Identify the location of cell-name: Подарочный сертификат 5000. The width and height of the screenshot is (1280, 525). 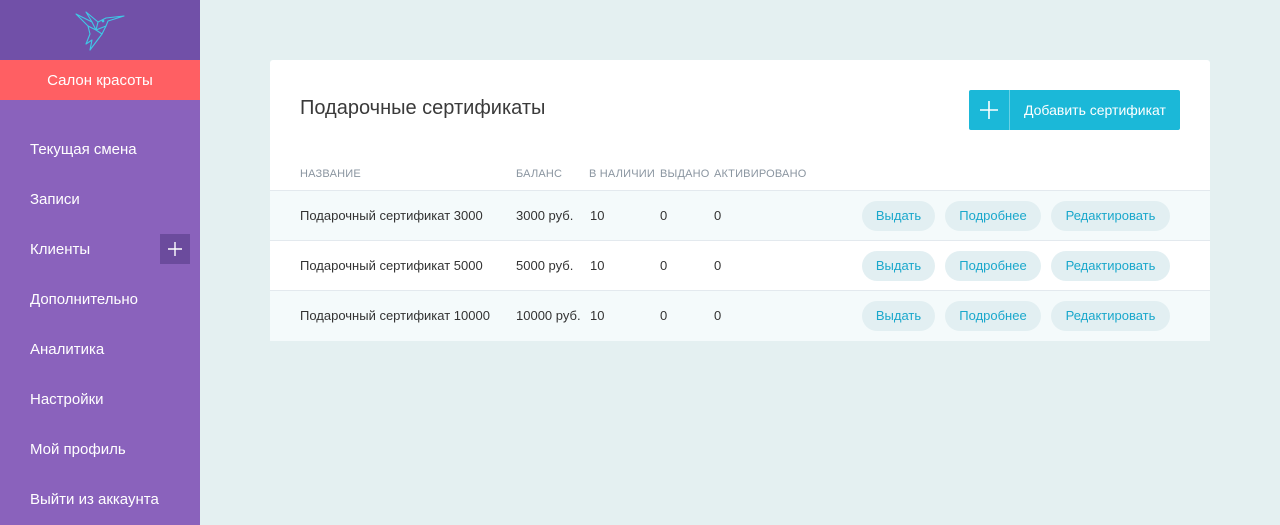
(391, 265).